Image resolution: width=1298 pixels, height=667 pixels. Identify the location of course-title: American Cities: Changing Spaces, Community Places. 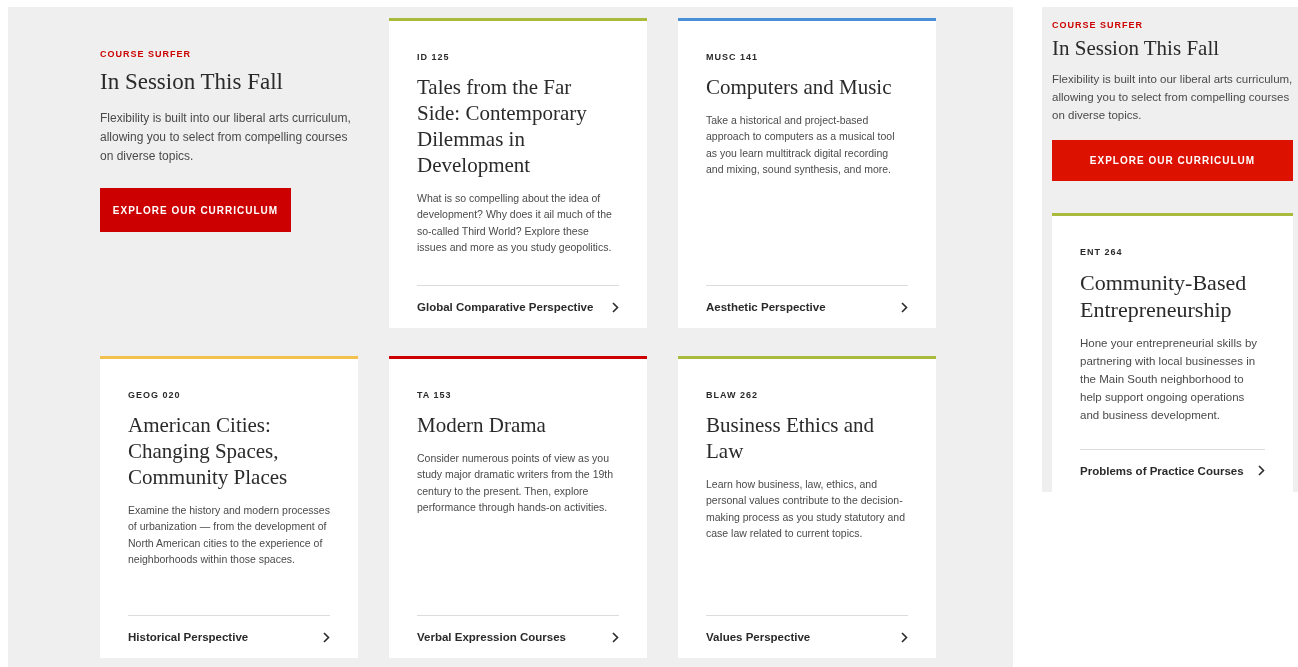
(208, 451).